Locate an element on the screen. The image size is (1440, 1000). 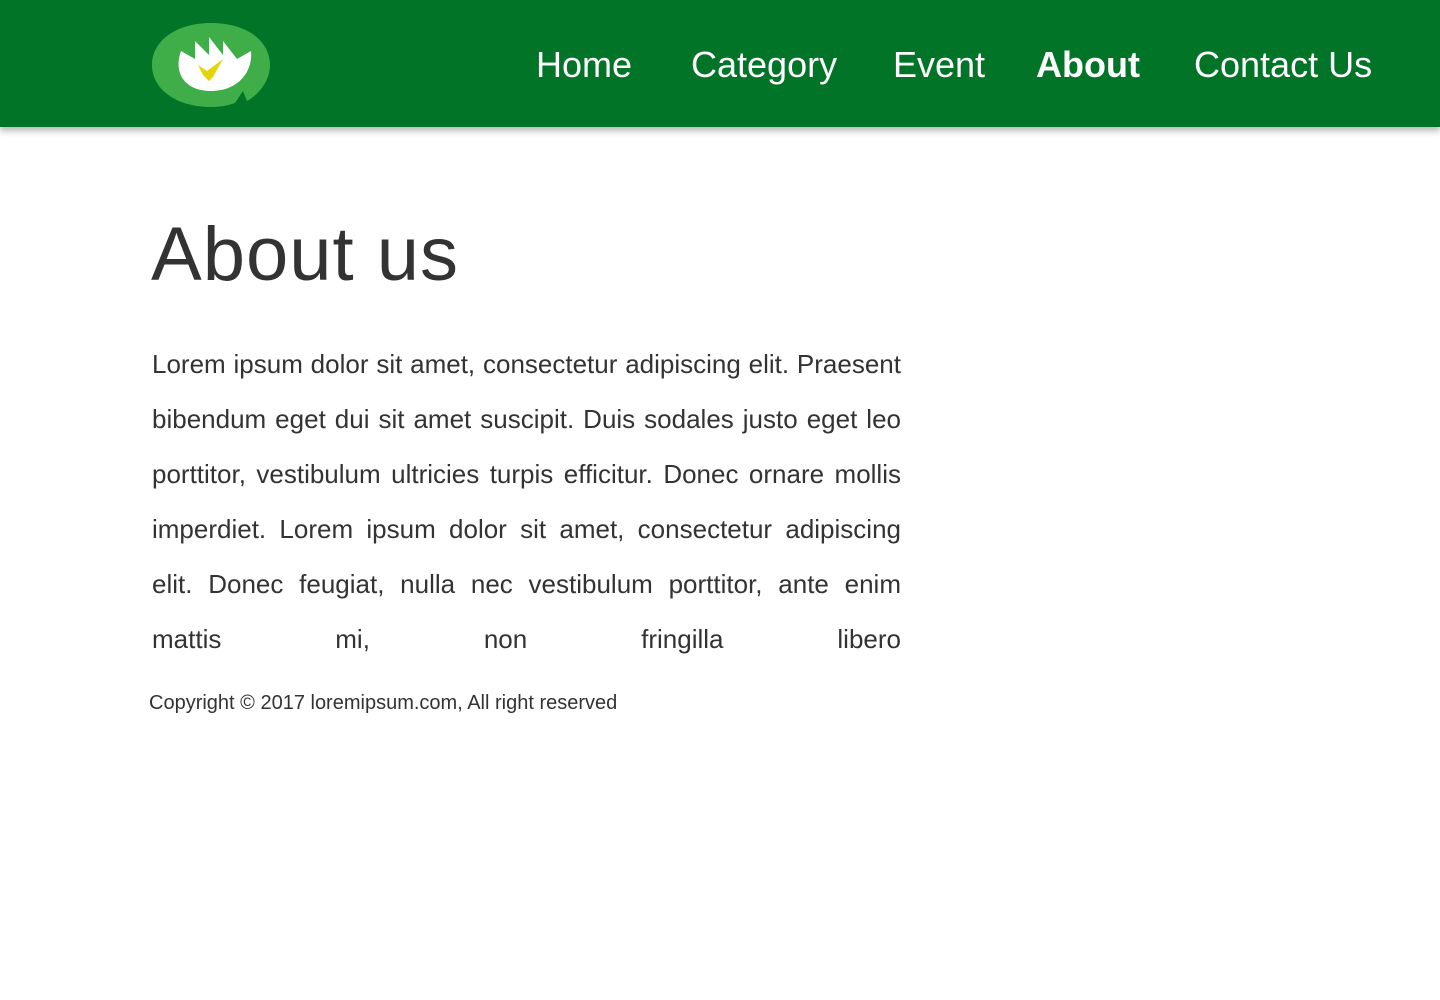
main-nav: Home Category Event About Contact Us is located at coordinates (720, 65).